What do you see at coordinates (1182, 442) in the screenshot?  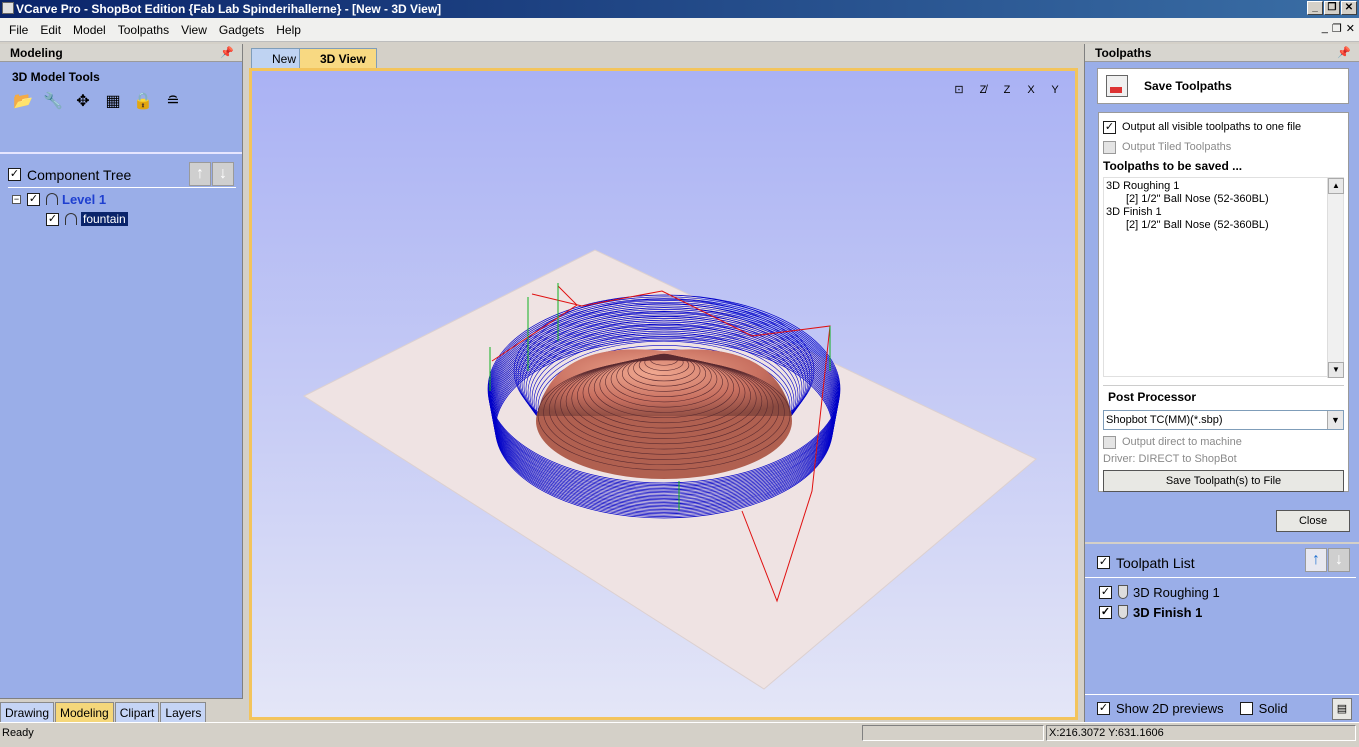 I see `output-direct-label: Output direct to machine` at bounding box center [1182, 442].